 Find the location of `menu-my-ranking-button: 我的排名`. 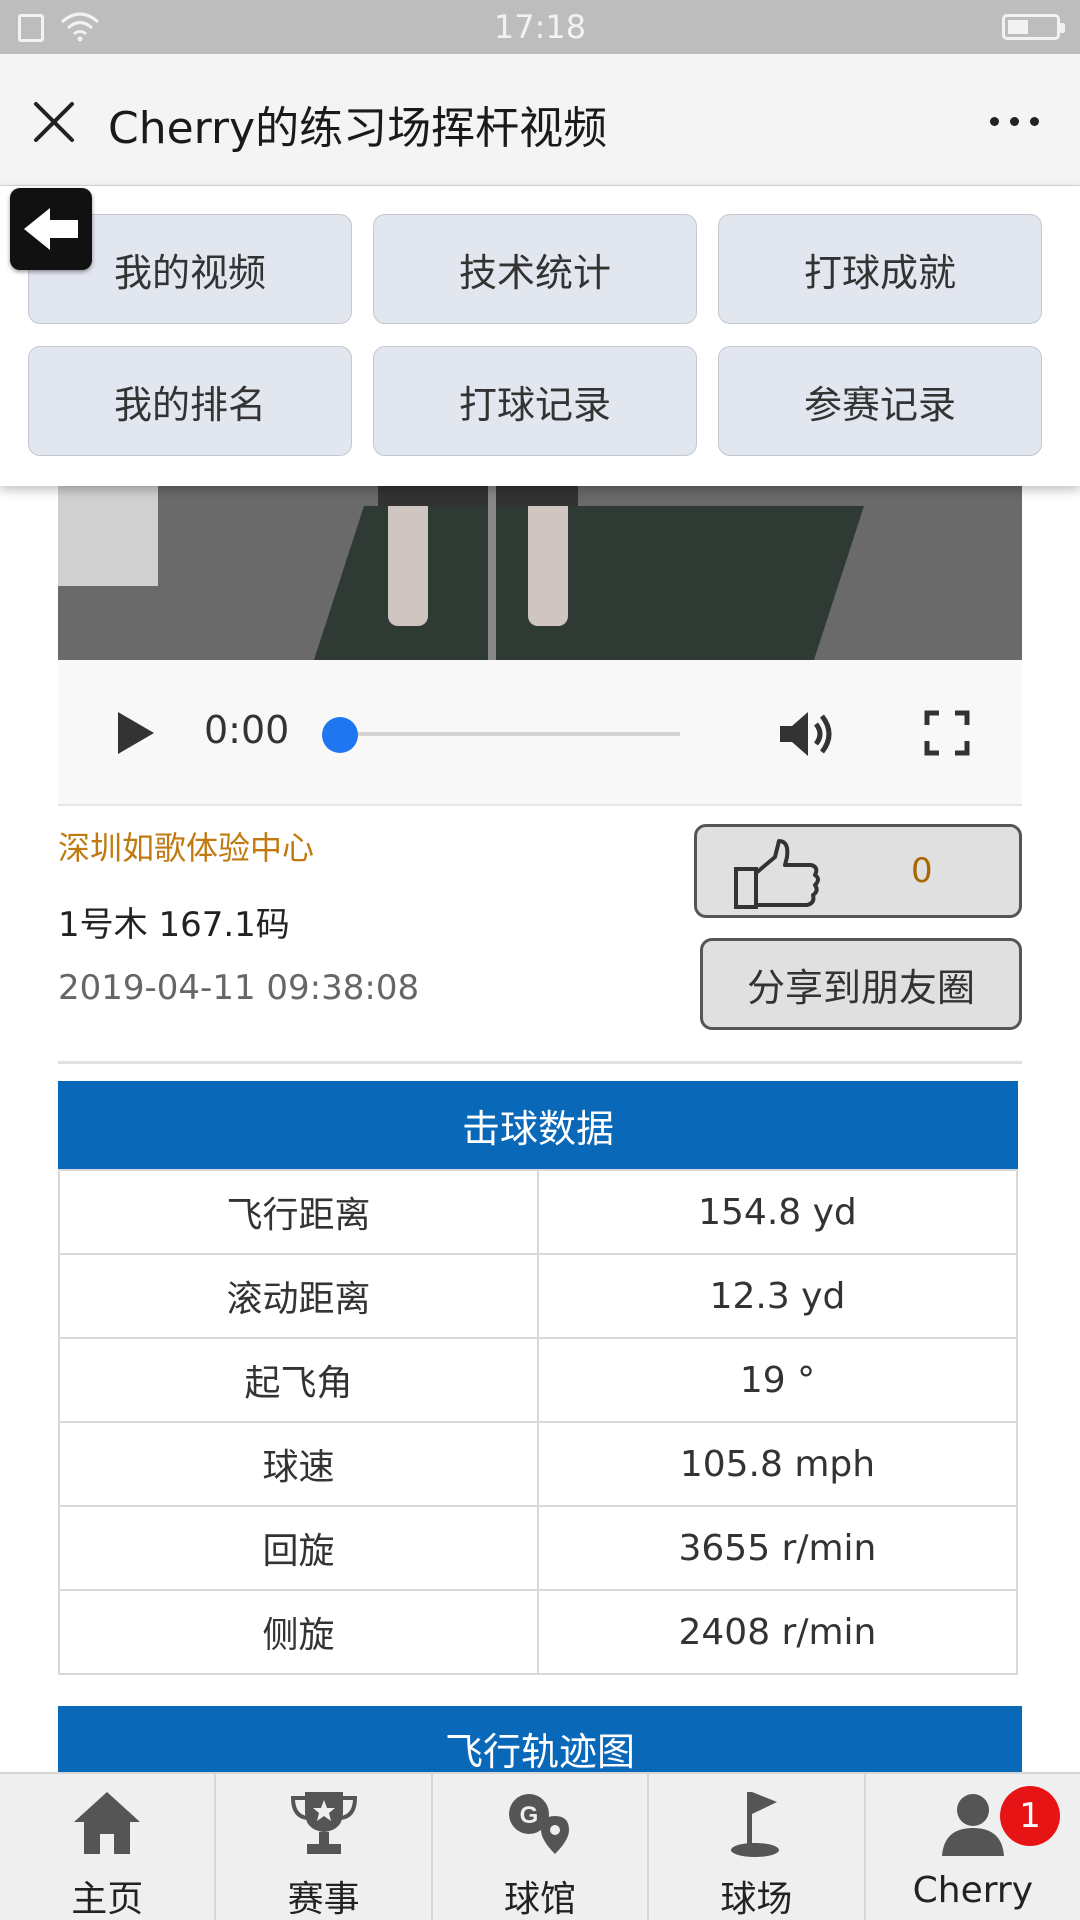

menu-my-ranking-button: 我的排名 is located at coordinates (190, 401).